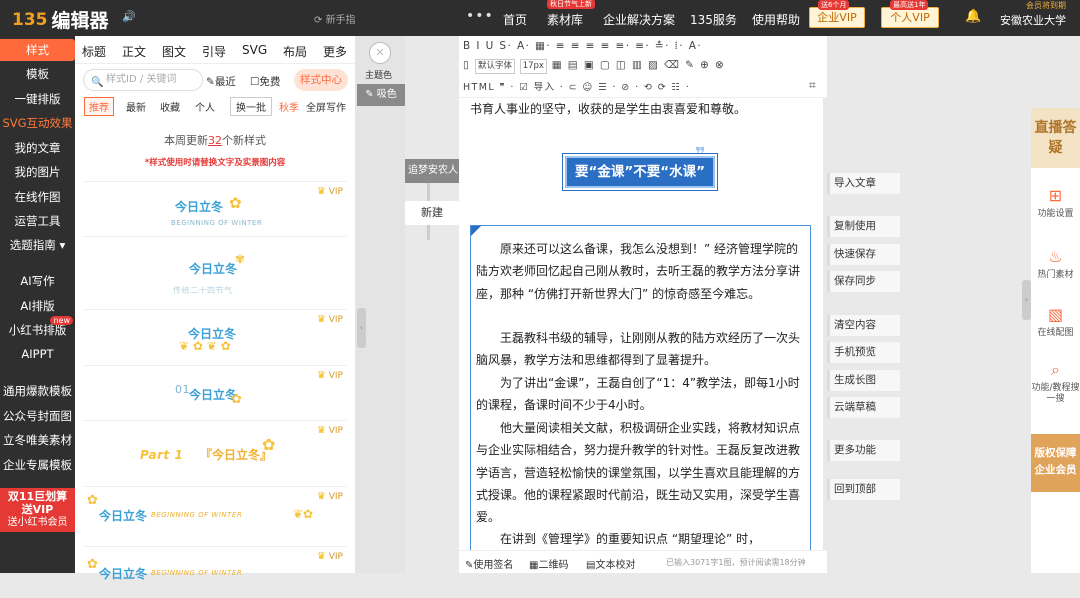 The width and height of the screenshot is (1080, 598). I want to click on sidebar-item-winter: 立冬唯美素材, so click(37, 440).